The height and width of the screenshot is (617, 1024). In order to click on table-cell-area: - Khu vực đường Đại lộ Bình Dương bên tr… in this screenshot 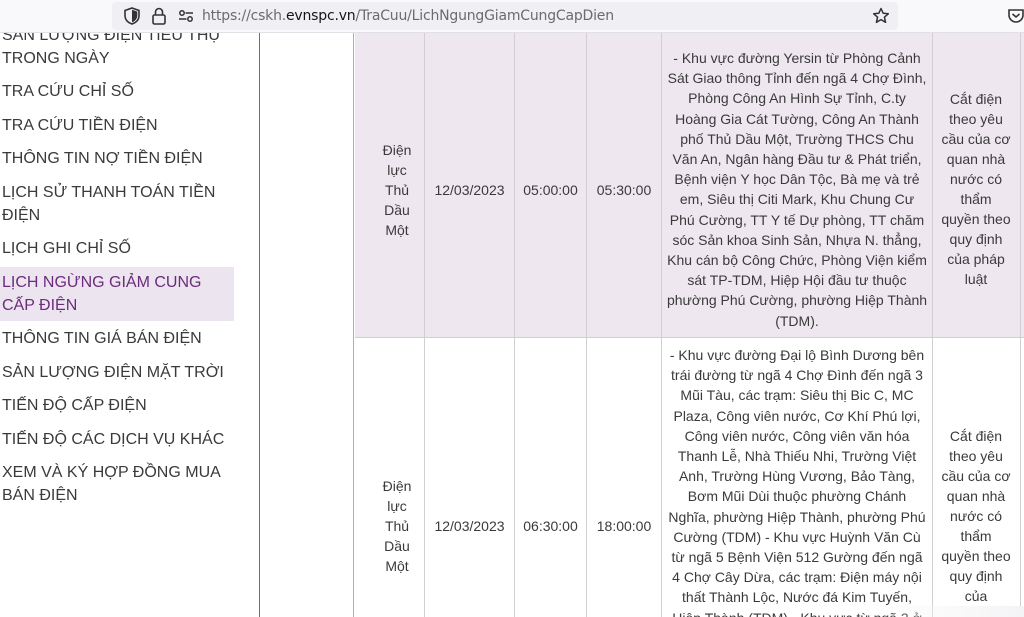, I will do `click(797, 482)`.